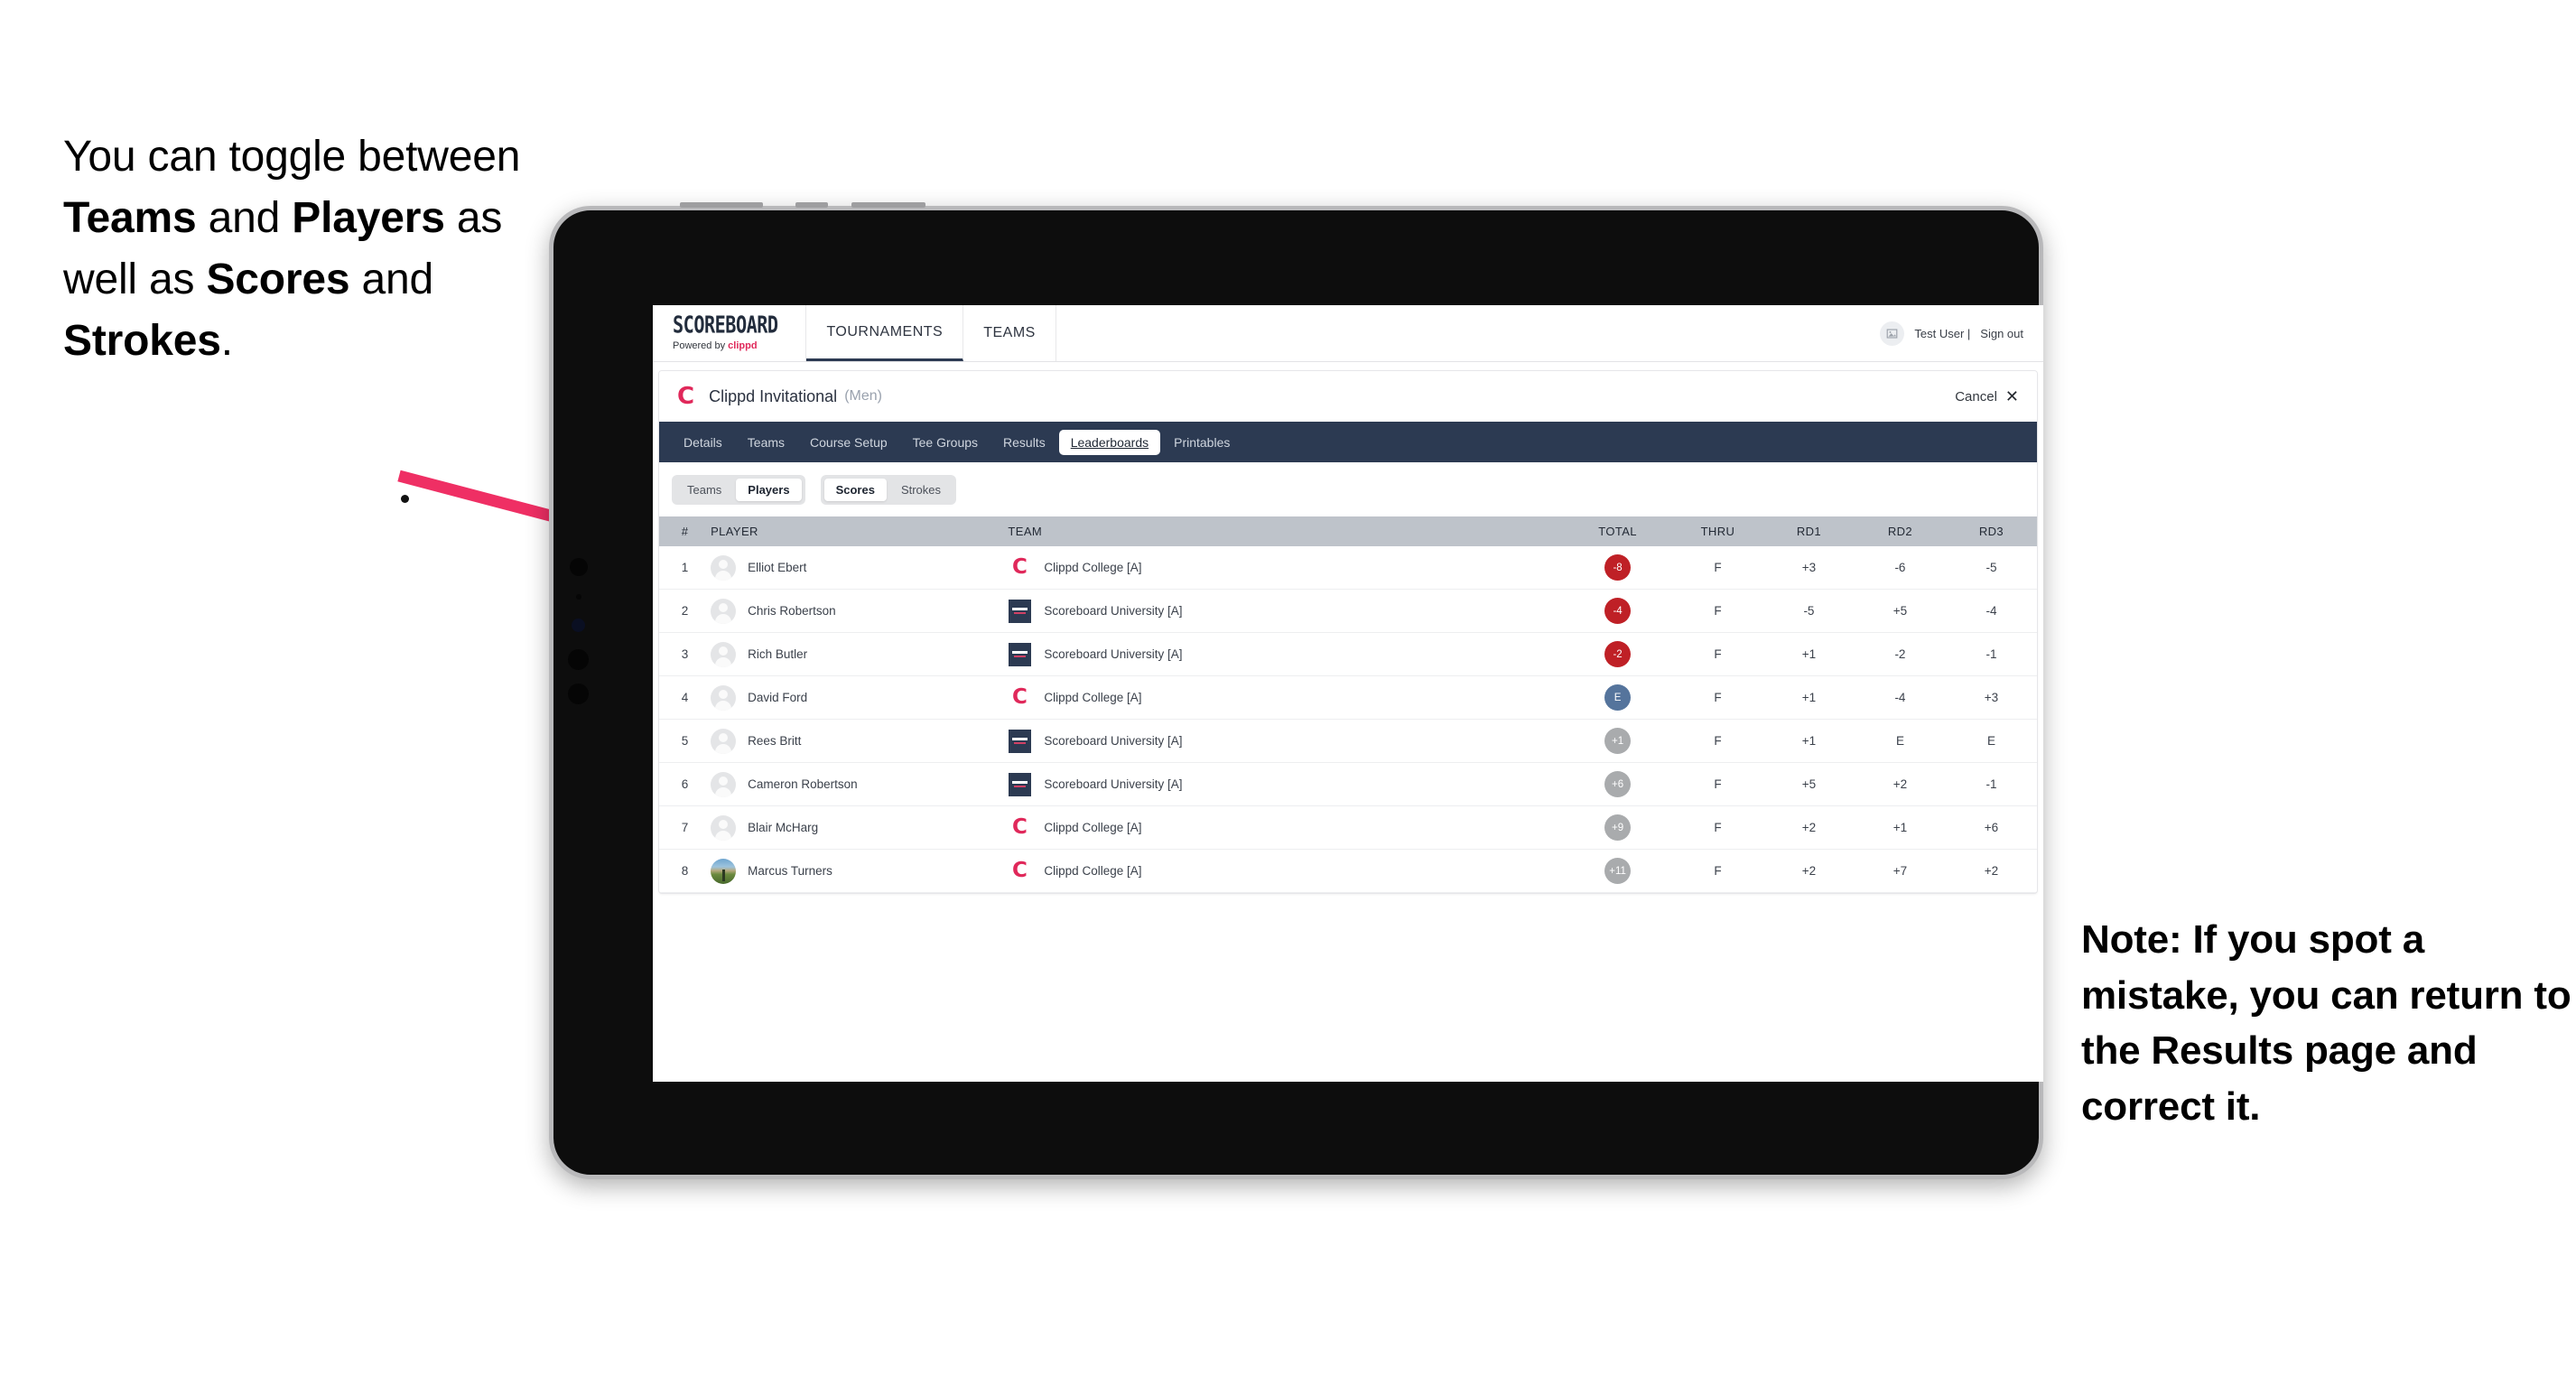 This screenshot has width=2576, height=1386. What do you see at coordinates (792, 611) in the screenshot?
I see `player-name: Chris Robertson` at bounding box center [792, 611].